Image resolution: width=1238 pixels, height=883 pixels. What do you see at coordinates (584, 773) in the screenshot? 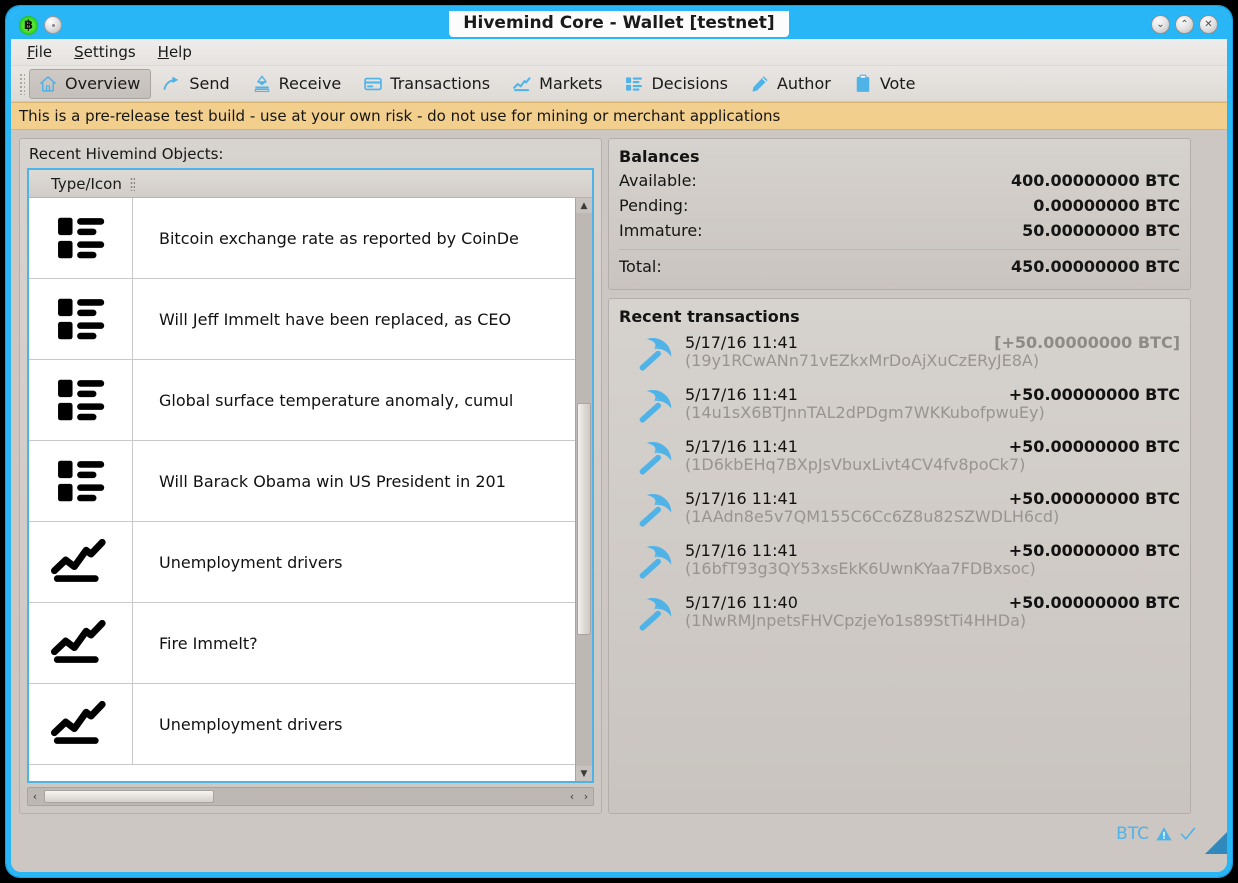
I see `scroll-down-arrow-icon: ▼` at bounding box center [584, 773].